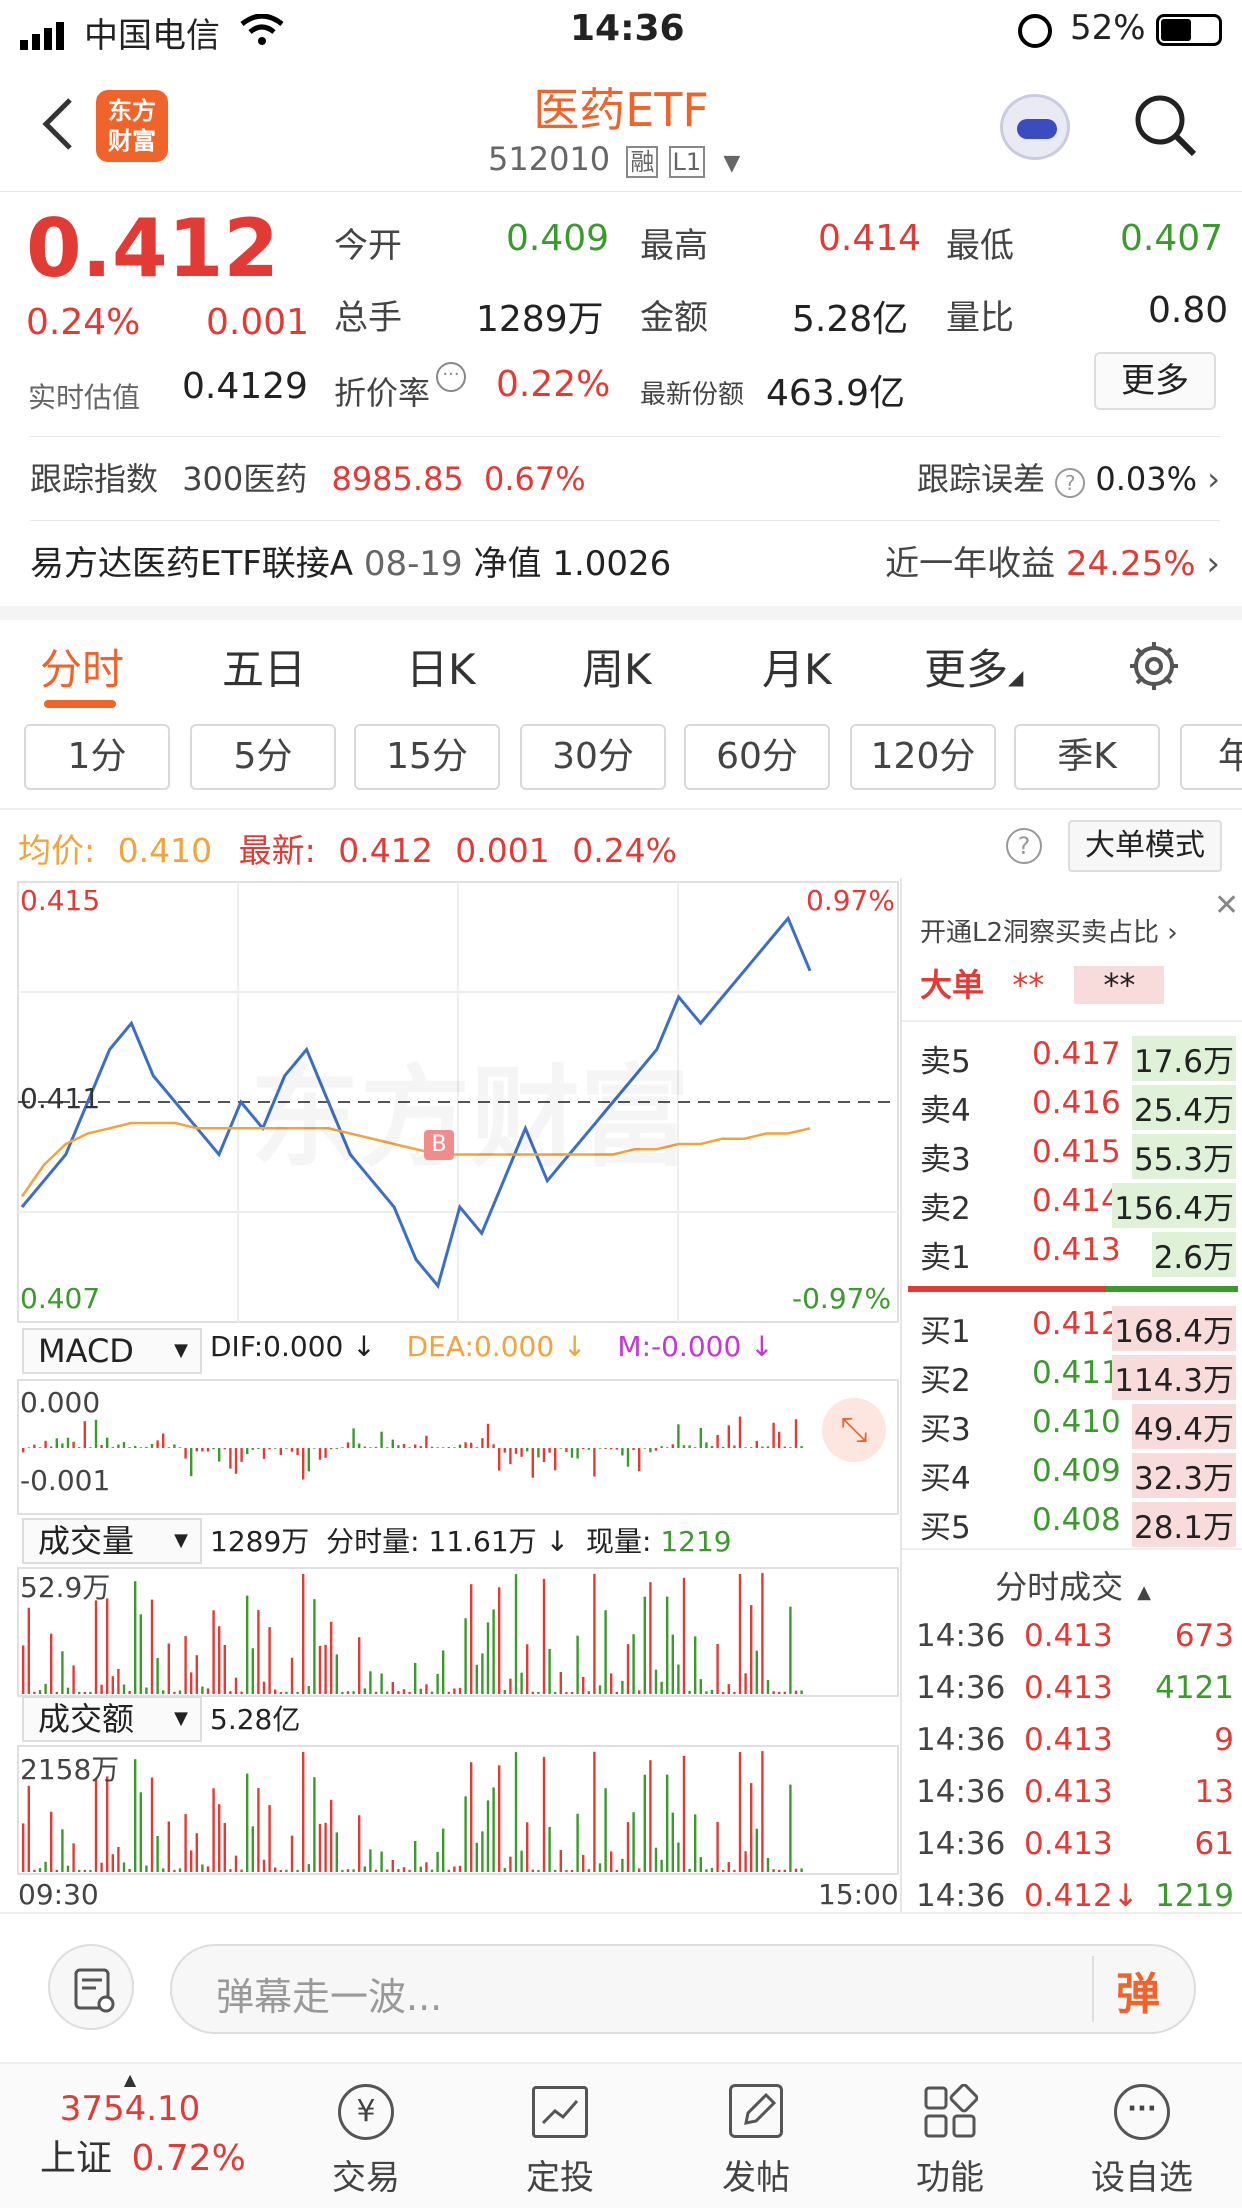 Image resolution: width=1242 pixels, height=2208 pixels. Describe the element at coordinates (625, 479) in the screenshot. I see `tracking-row: 跟踪指数 300医药 8985.85 0.67% 跟踪误差 ? 0.03% ›` at that location.